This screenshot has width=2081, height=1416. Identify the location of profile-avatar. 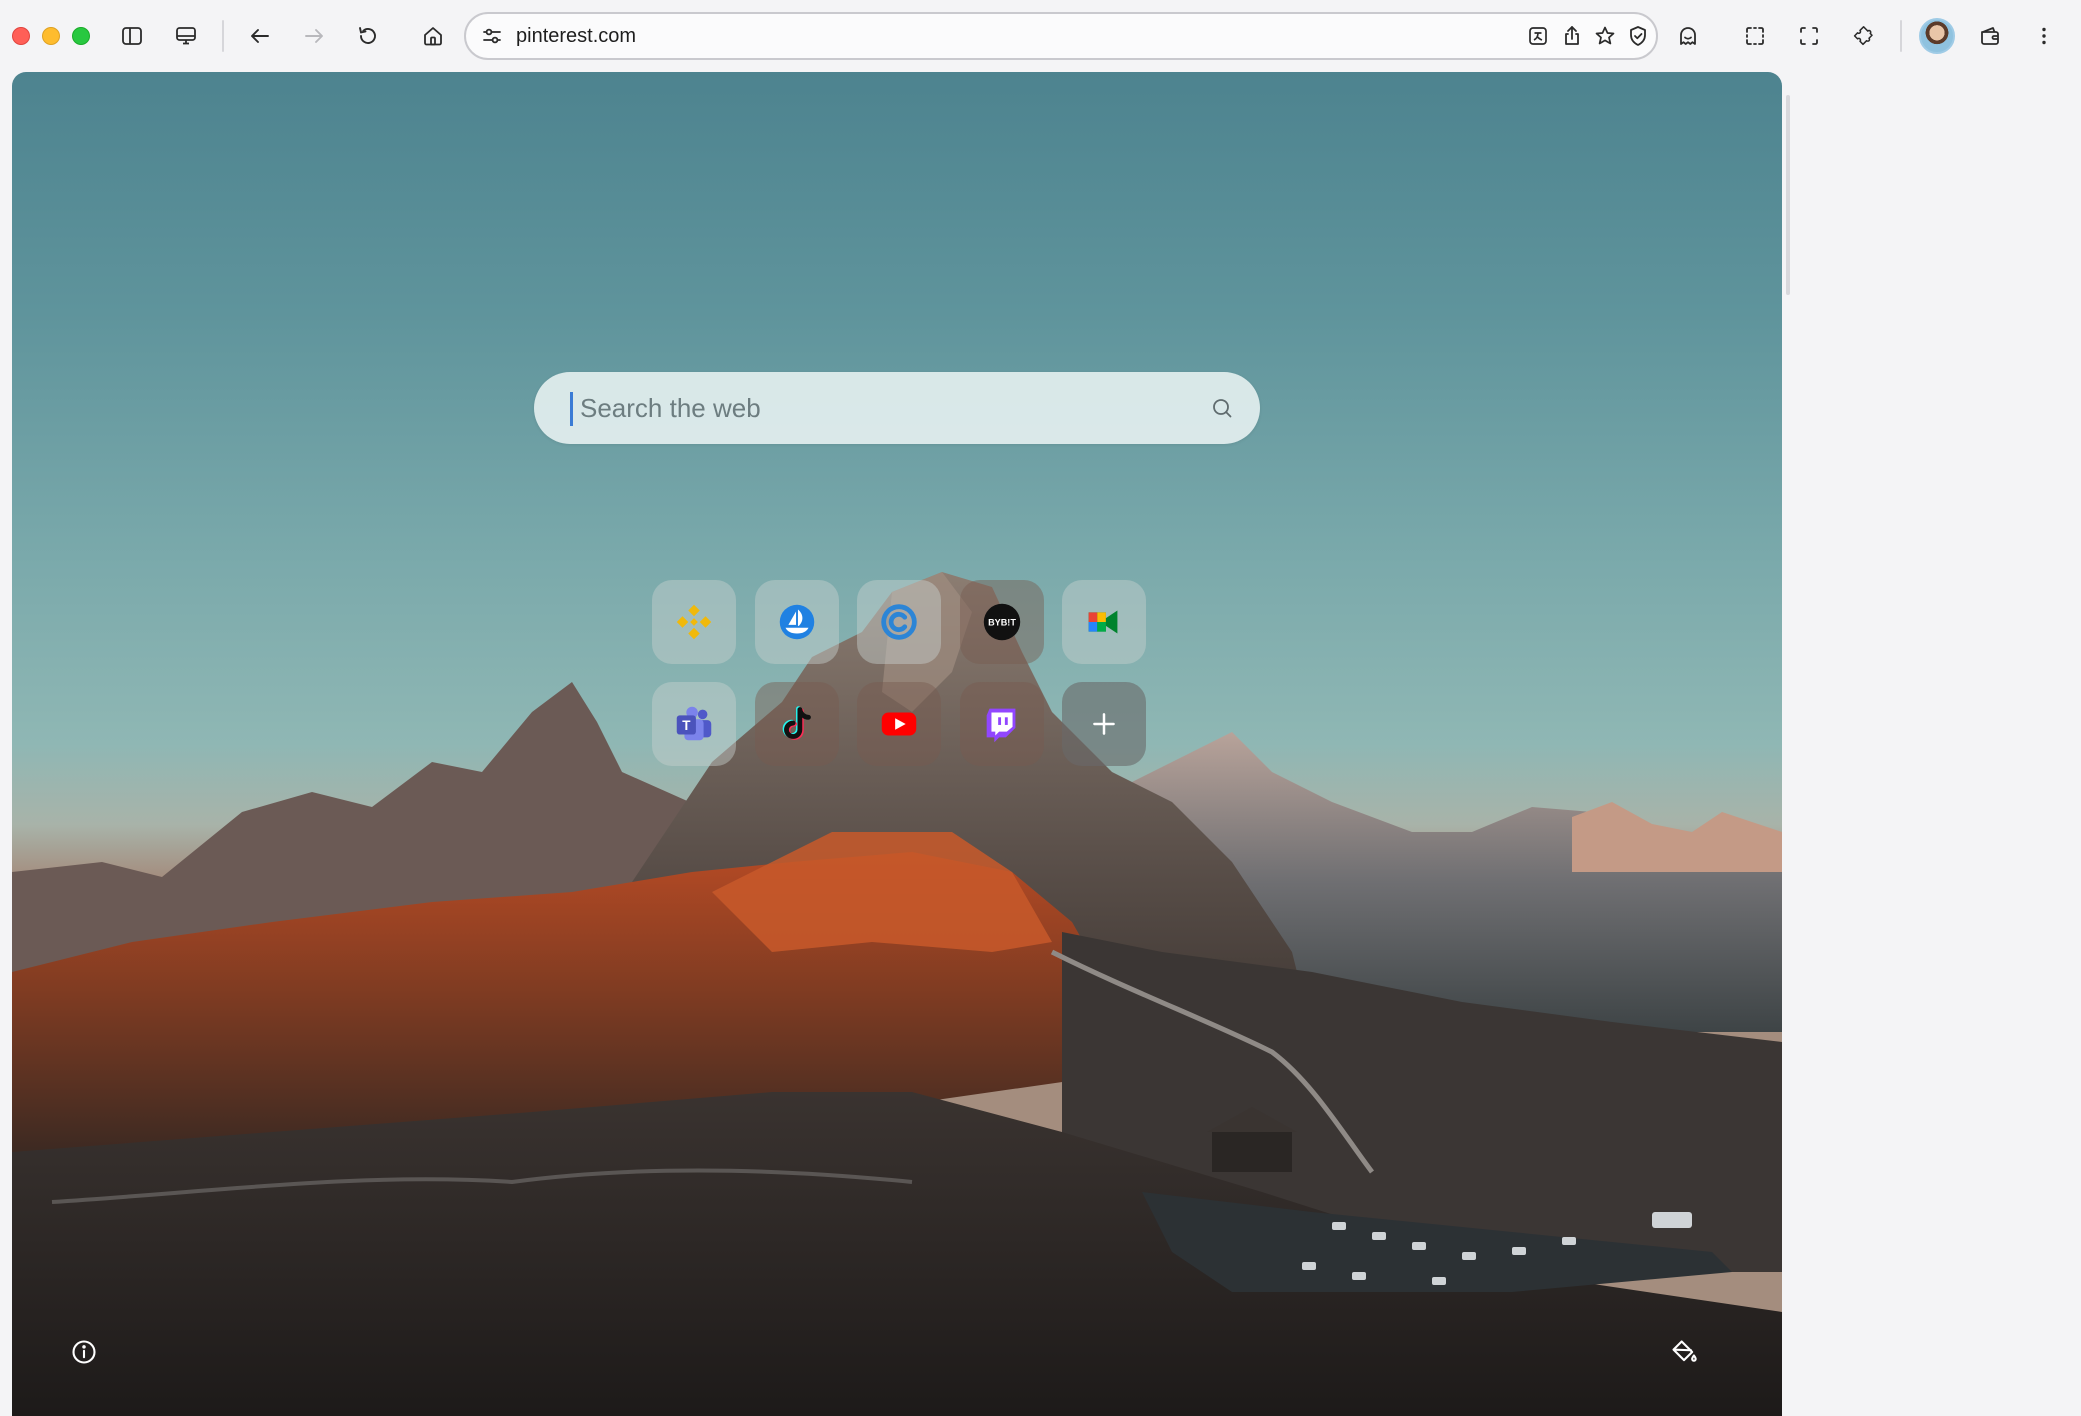
(1937, 36).